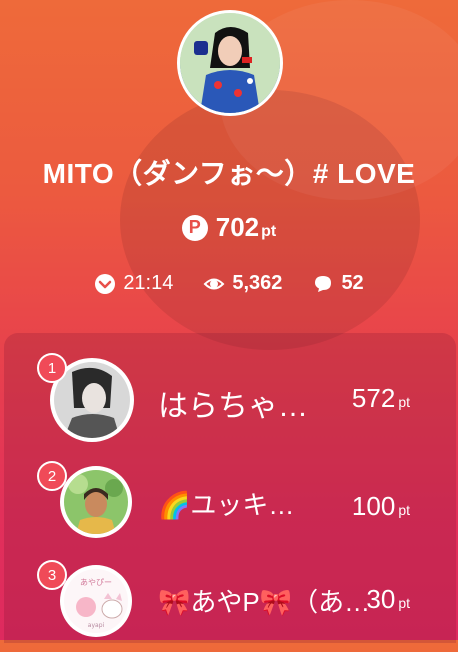 Image resolution: width=458 pixels, height=652 pixels. I want to click on points-display: P 702 pt, so click(229, 227).